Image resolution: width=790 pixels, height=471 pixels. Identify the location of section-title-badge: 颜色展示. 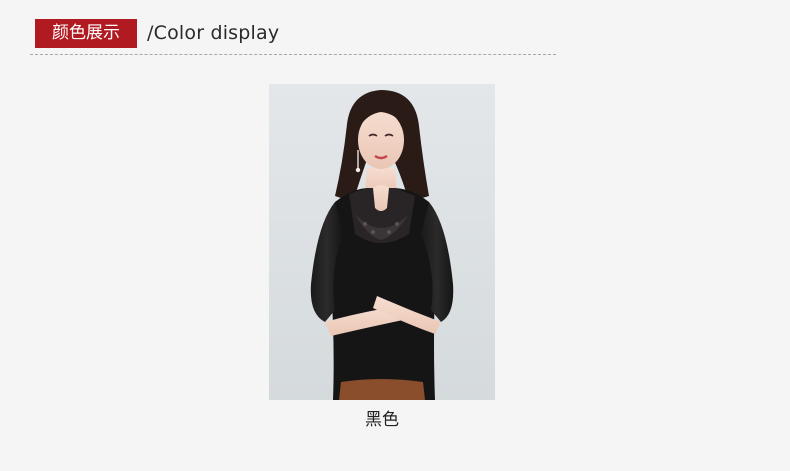
(86, 33).